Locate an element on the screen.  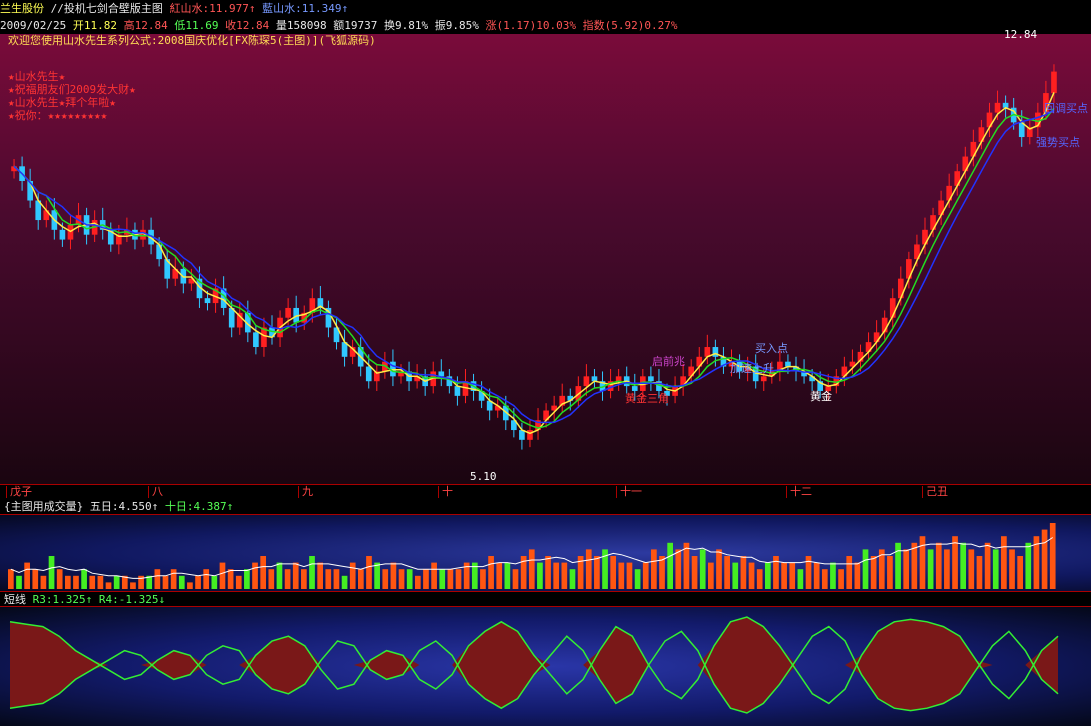
annotation-launch: 启前兆 is located at coordinates (668, 361).